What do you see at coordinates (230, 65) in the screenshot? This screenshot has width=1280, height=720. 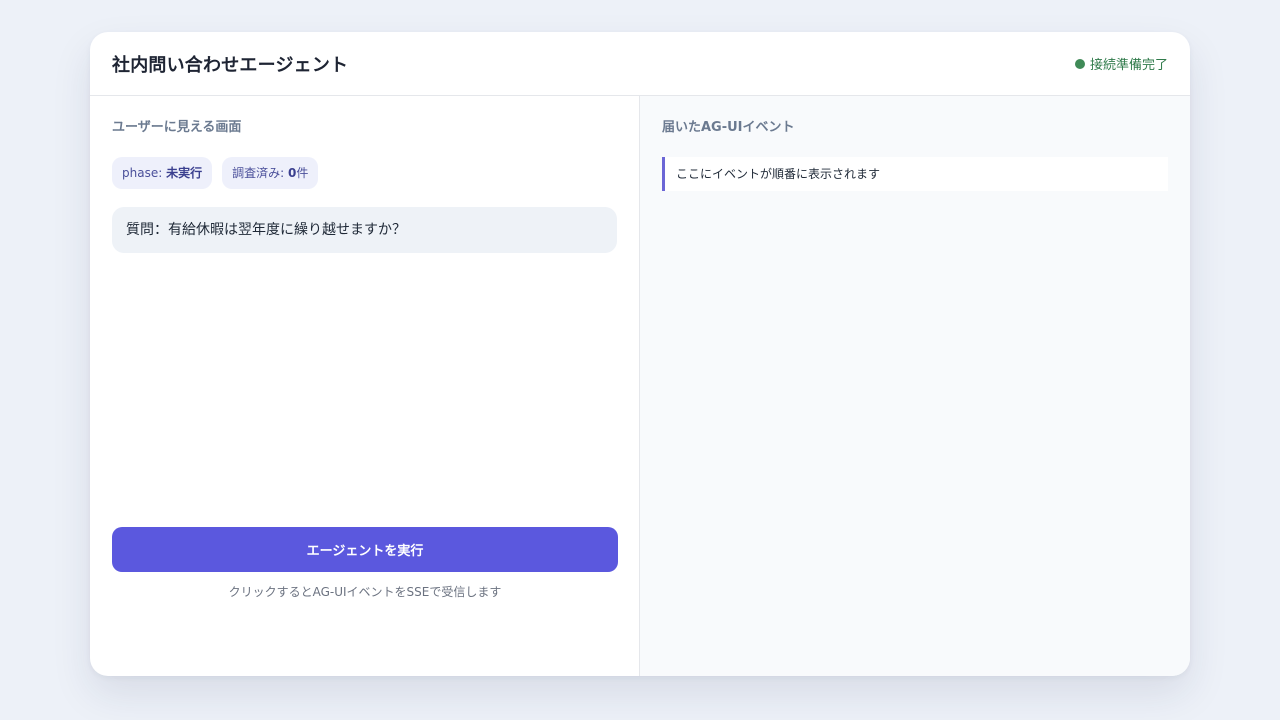 I see `page-title: 社内問い合わせエージェント` at bounding box center [230, 65].